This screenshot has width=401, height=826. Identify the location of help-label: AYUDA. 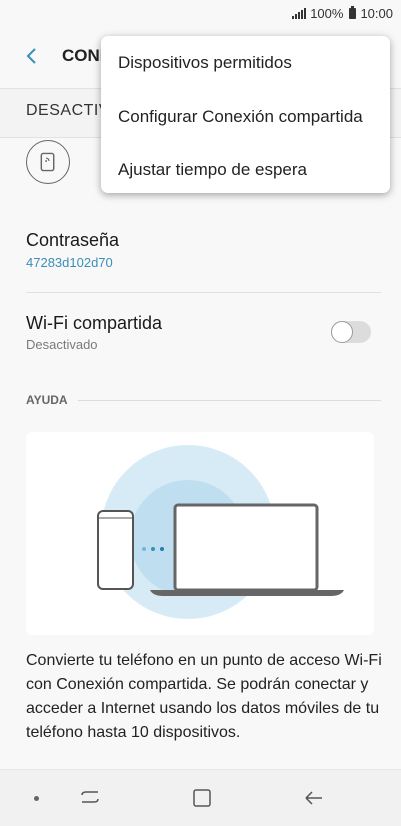
(47, 400).